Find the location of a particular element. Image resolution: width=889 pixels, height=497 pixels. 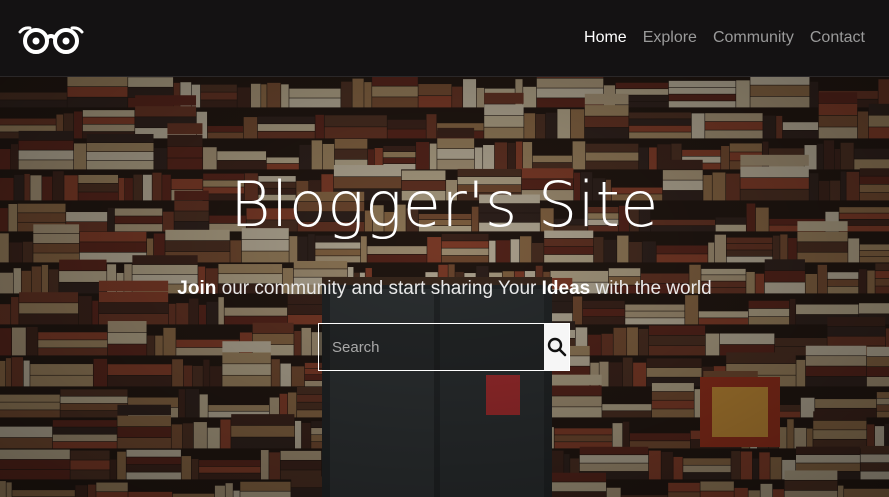

nav-contact-link: Contact is located at coordinates (837, 38).